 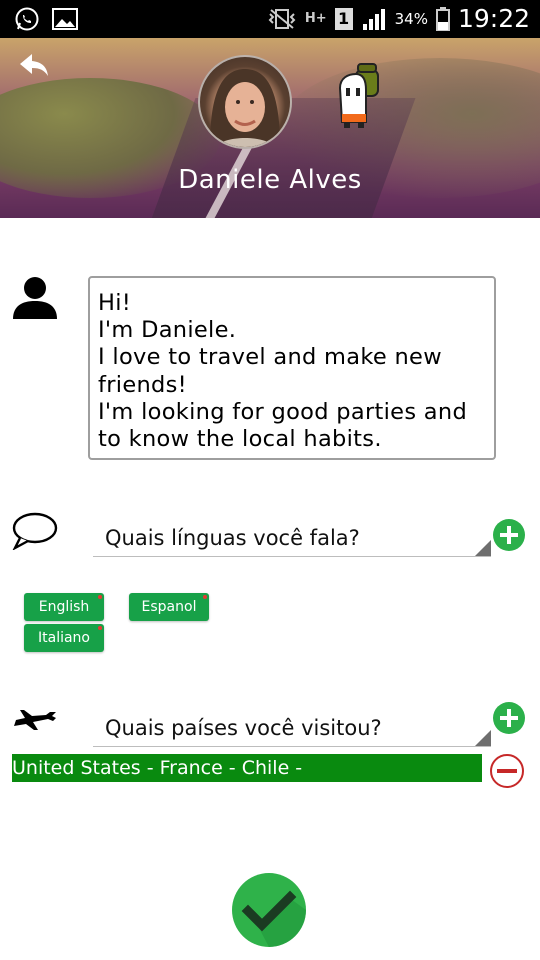 What do you see at coordinates (411, 18) in the screenshot?
I see `battery-percent: 34%` at bounding box center [411, 18].